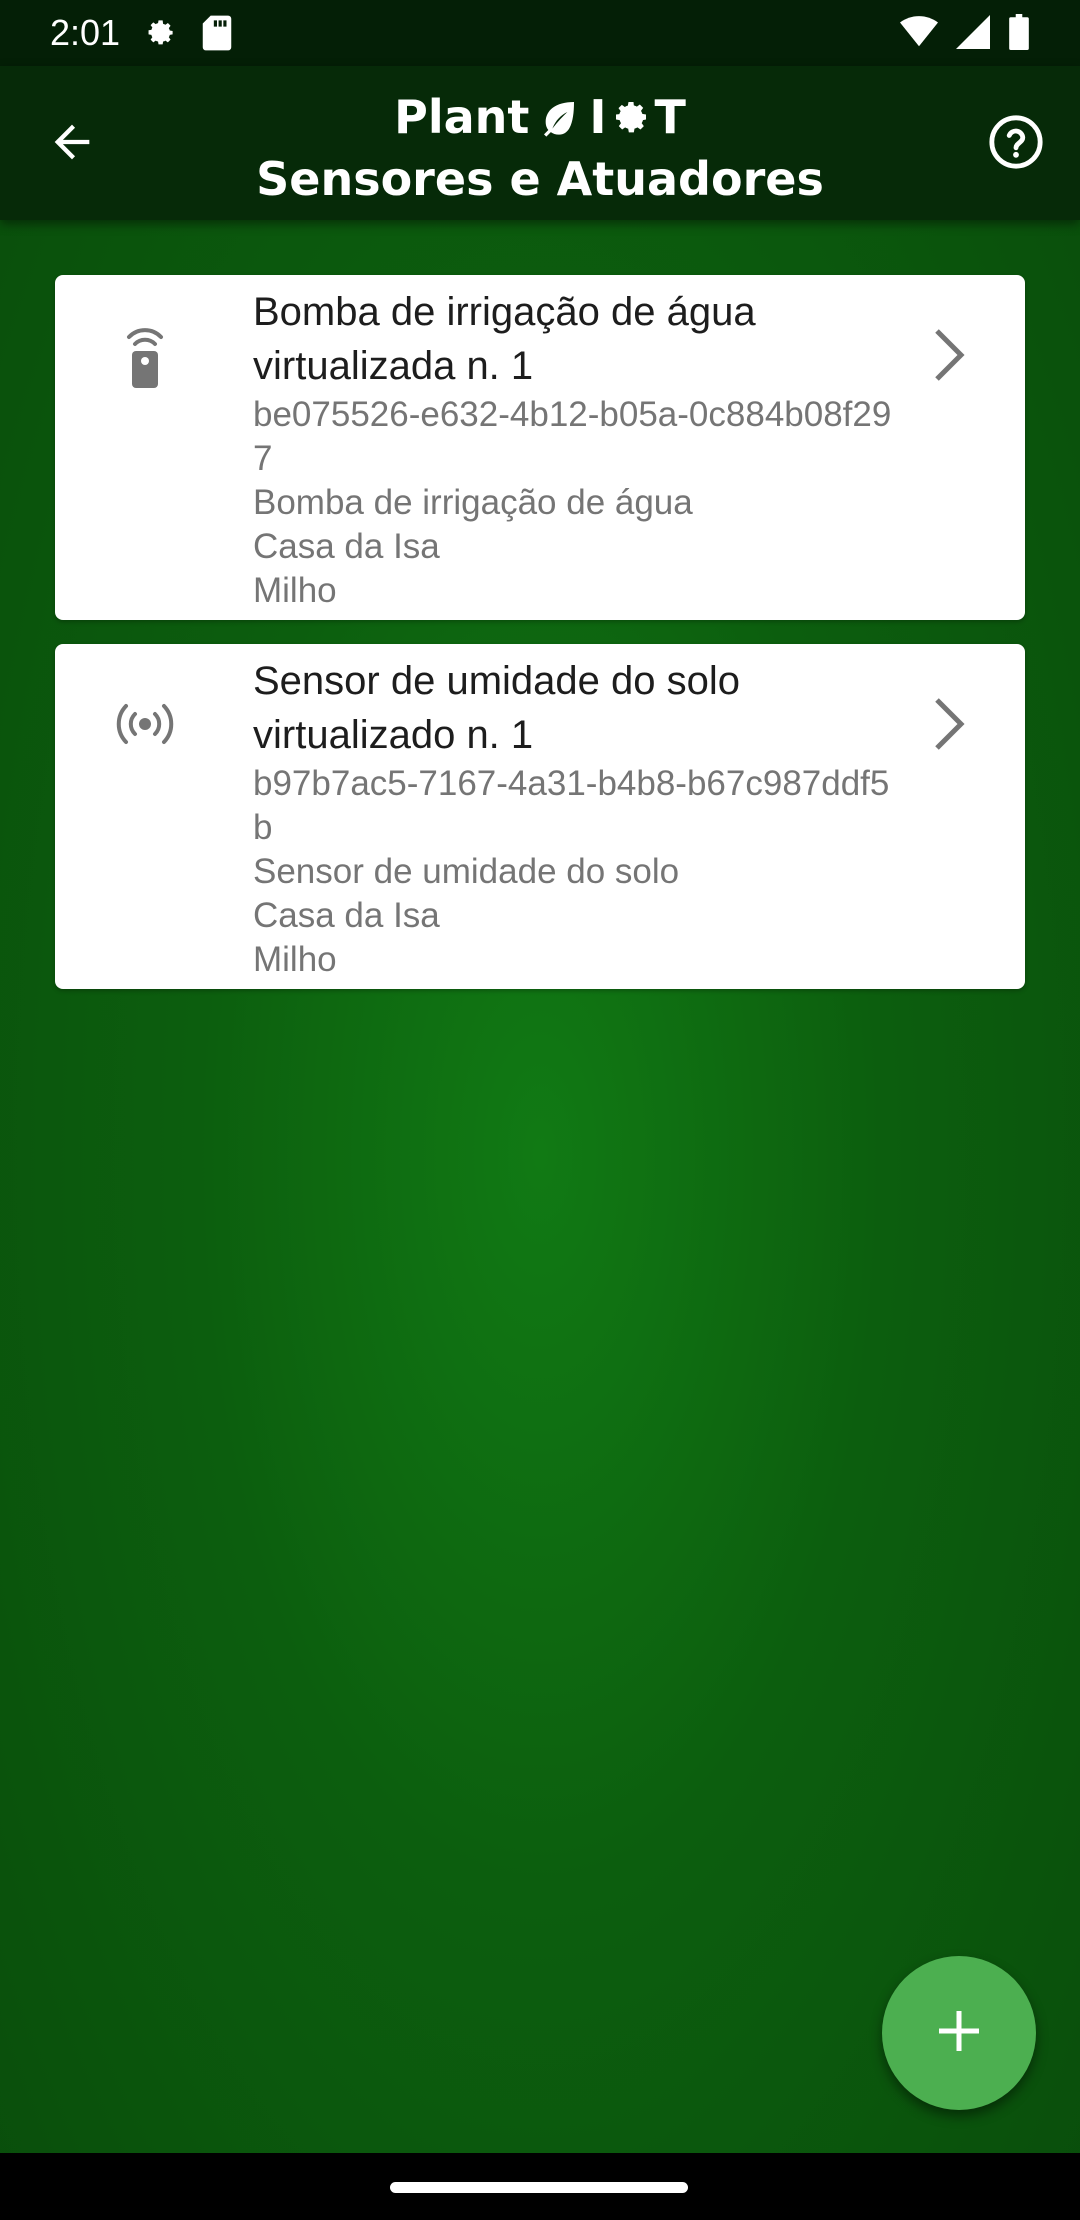  I want to click on help-circle-icon, so click(1016, 144).